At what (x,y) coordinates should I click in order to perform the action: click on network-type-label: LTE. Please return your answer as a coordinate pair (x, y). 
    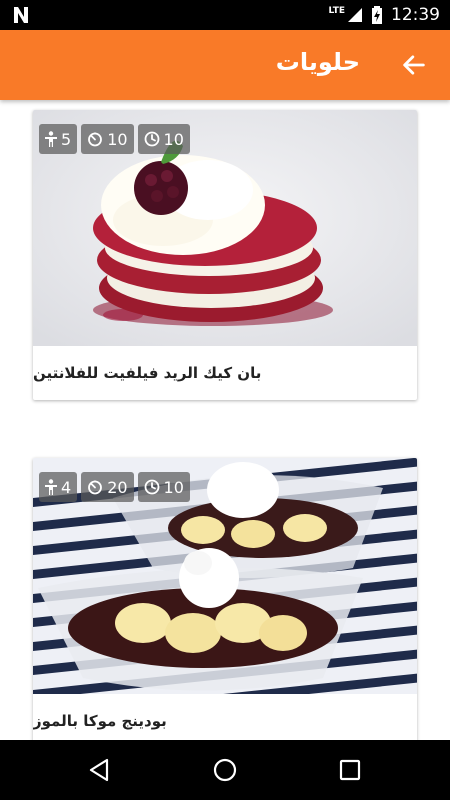
    Looking at the image, I should click on (336, 11).